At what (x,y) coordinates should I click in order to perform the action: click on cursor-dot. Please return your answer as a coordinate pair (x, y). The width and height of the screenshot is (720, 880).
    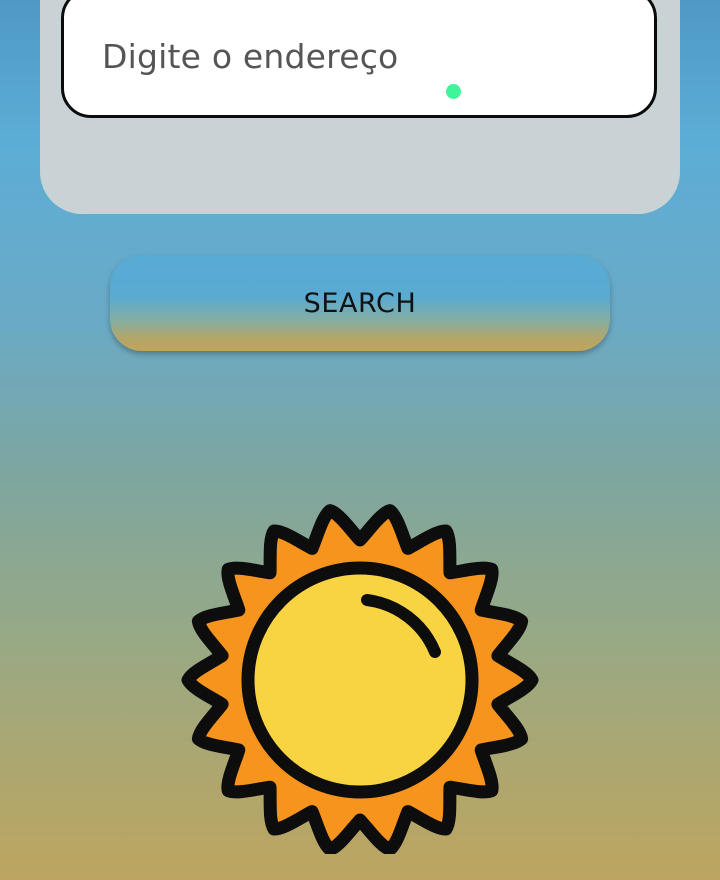
    Looking at the image, I should click on (453, 91).